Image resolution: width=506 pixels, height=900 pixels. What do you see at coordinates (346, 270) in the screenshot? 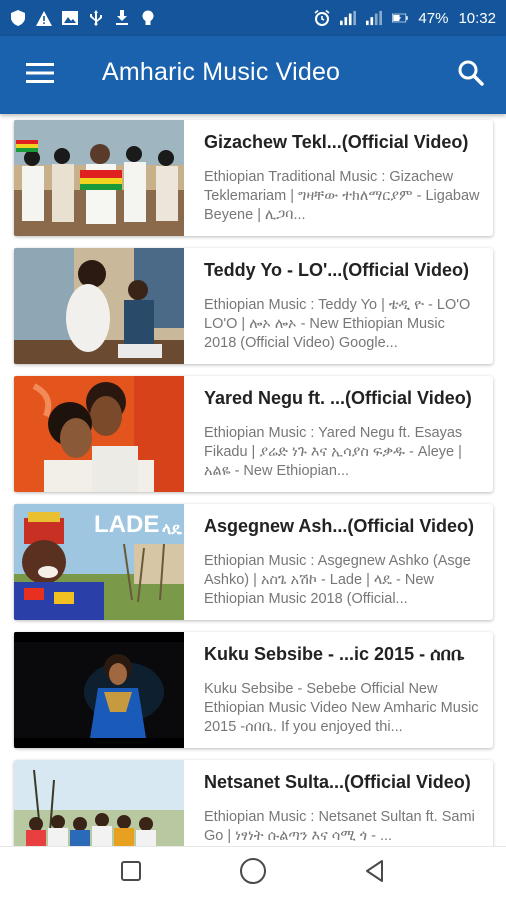
I see `video-title: Teddy Yo - LO'...(Official Video)` at bounding box center [346, 270].